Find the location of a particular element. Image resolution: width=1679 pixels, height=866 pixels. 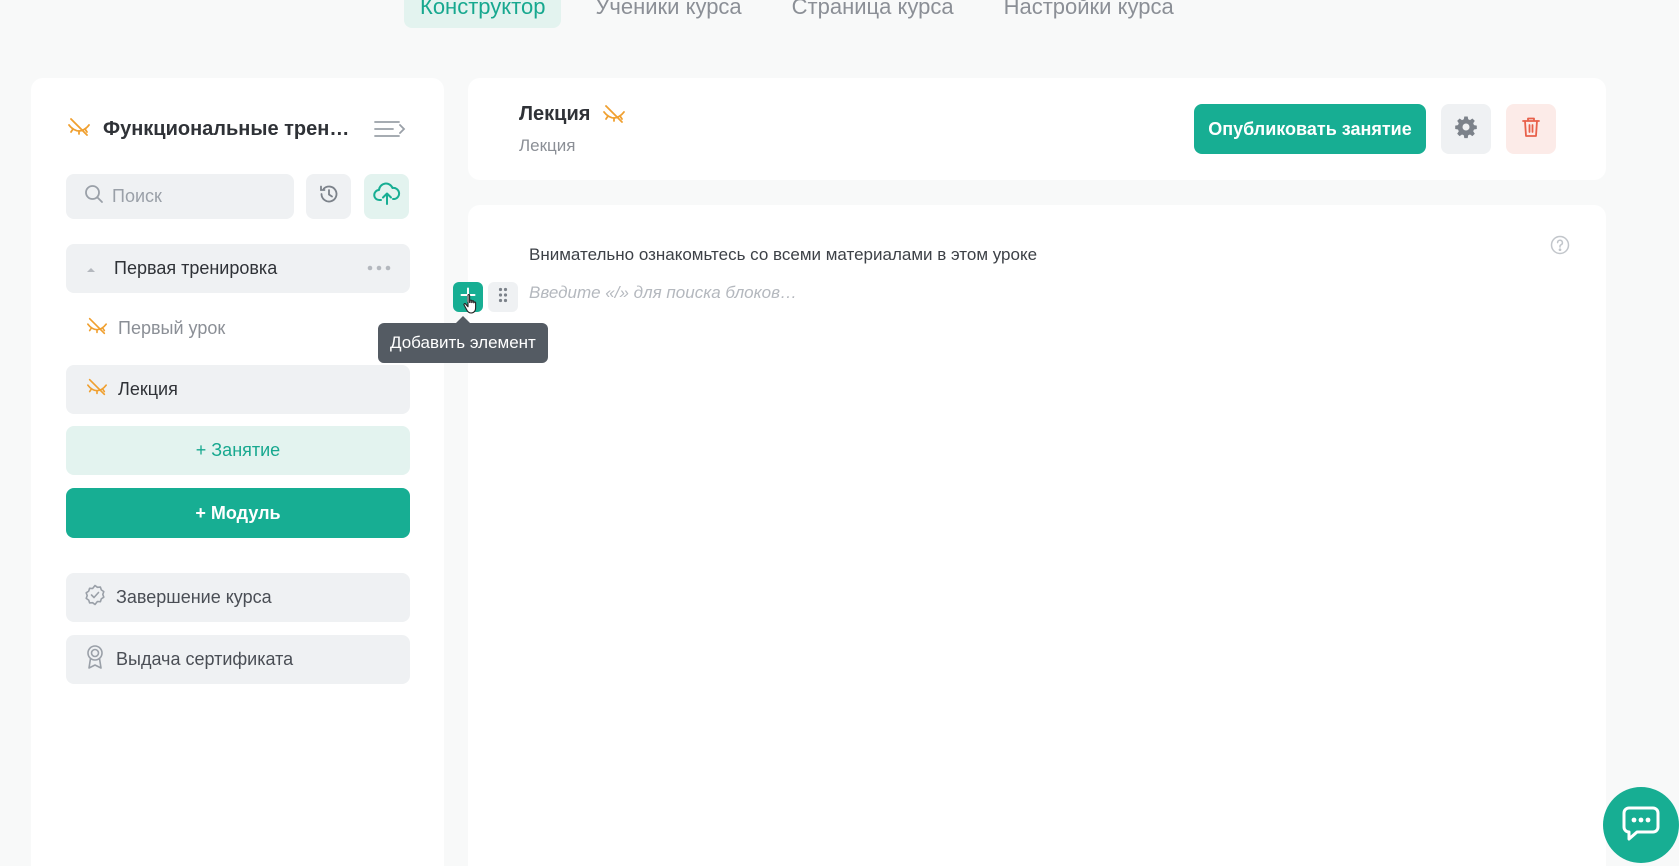

module-label: Первая тренировка is located at coordinates (196, 268).